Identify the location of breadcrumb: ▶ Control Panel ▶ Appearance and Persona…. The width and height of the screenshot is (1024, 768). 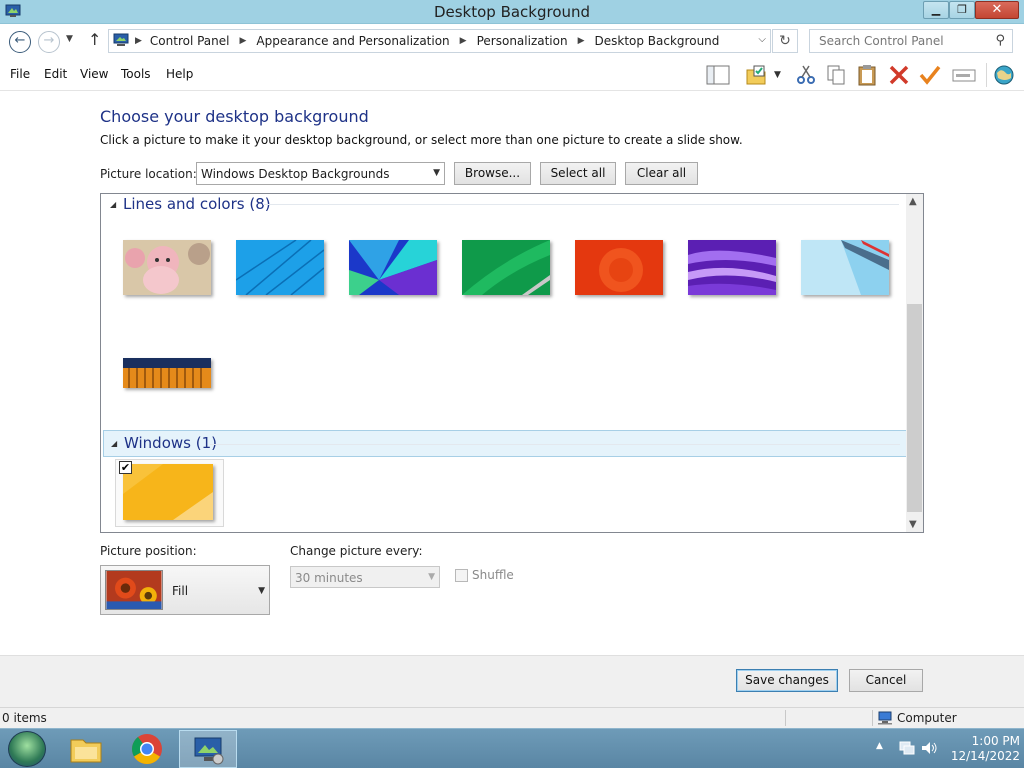
(427, 41).